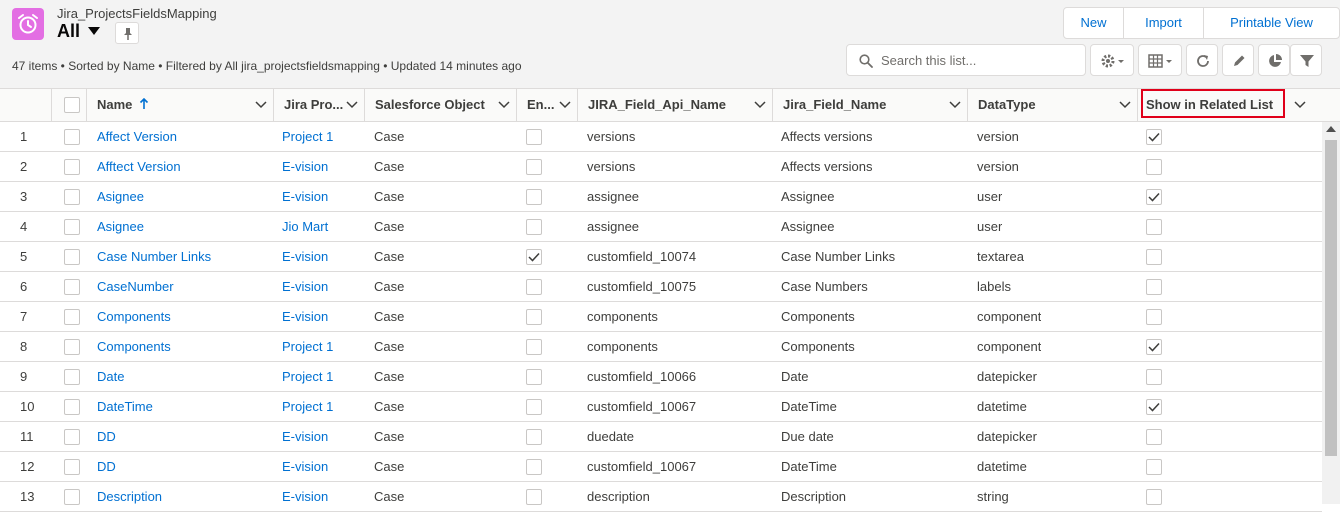  I want to click on jira-field-api-name-cell: duedate, so click(610, 436).